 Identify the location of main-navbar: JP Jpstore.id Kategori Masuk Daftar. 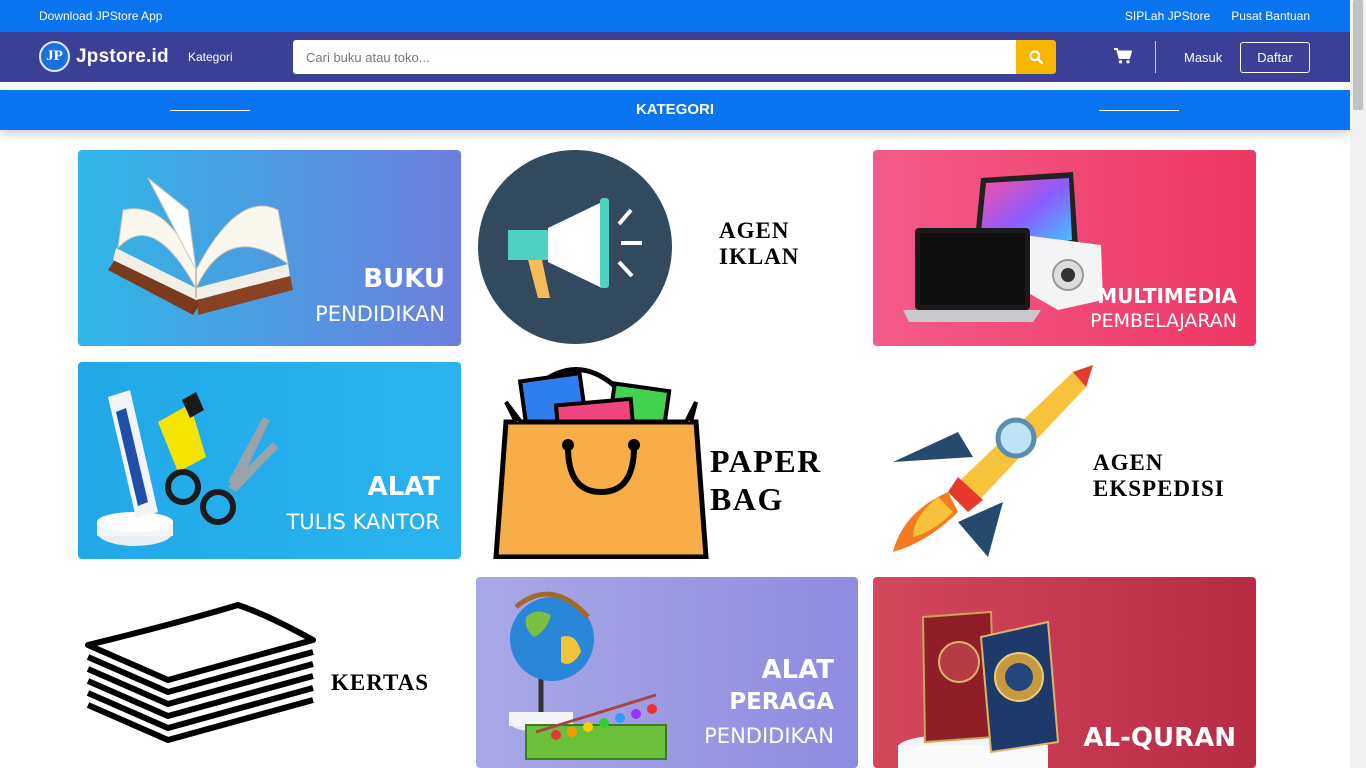
(675, 57).